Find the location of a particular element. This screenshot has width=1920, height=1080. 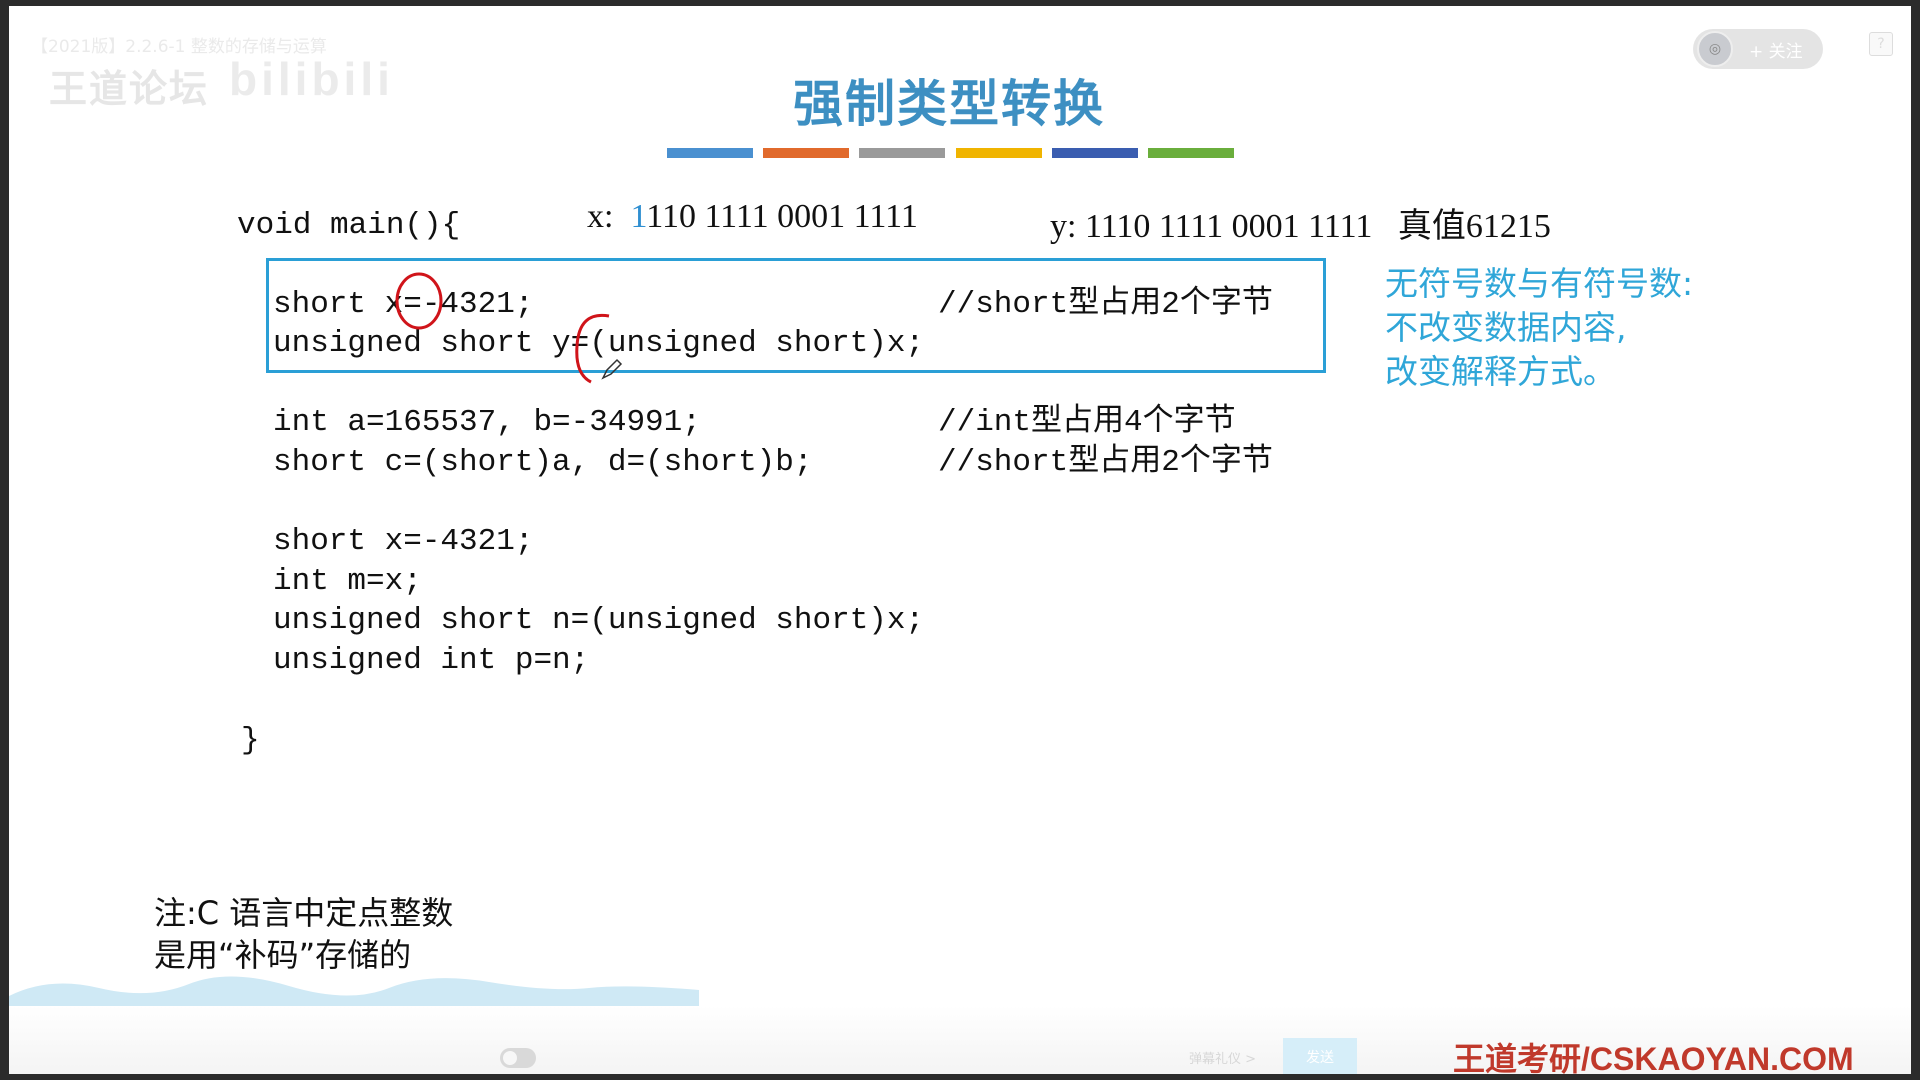

y-binary-line: y: 1110 1111 0001 1111 真值61215 is located at coordinates (1300, 222).